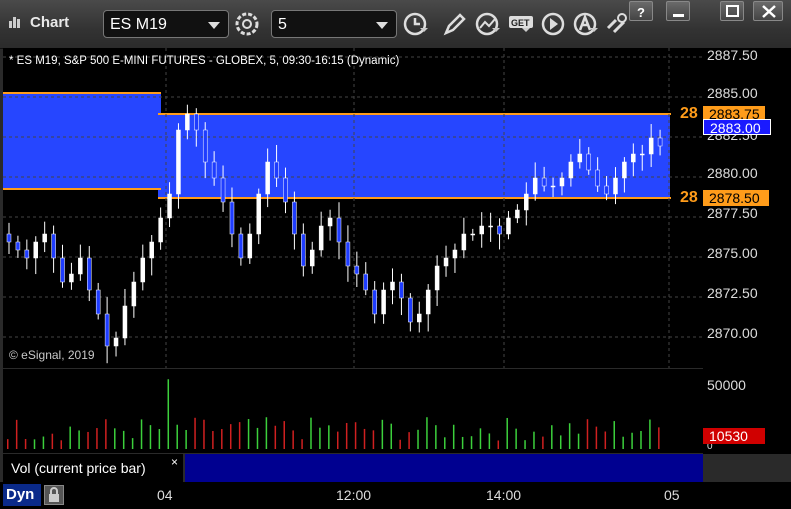  I want to click on price-tick: 2877.50, so click(732, 213).